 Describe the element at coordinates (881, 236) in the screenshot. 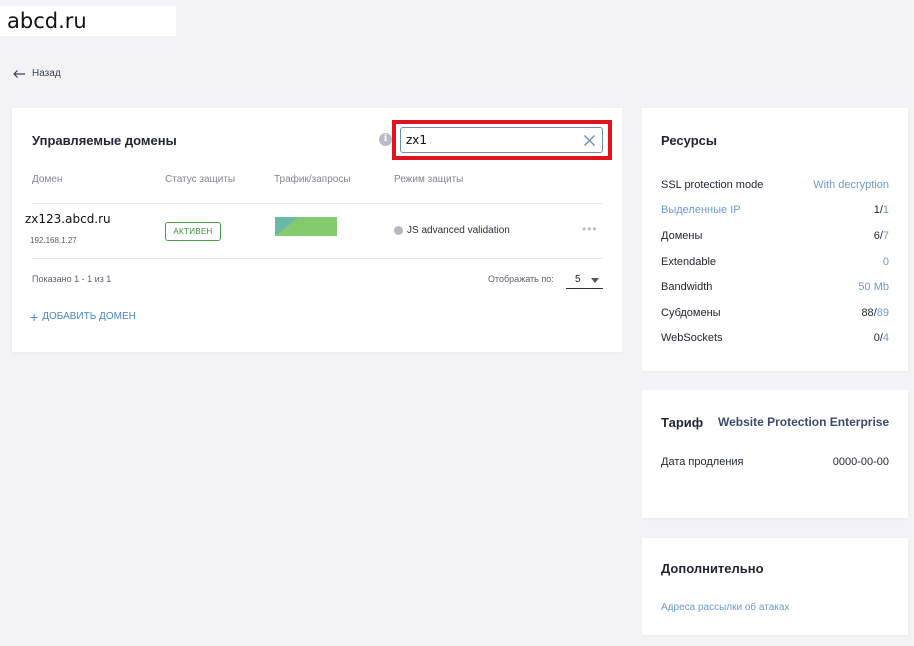

I see `resource-value: 6/7` at that location.